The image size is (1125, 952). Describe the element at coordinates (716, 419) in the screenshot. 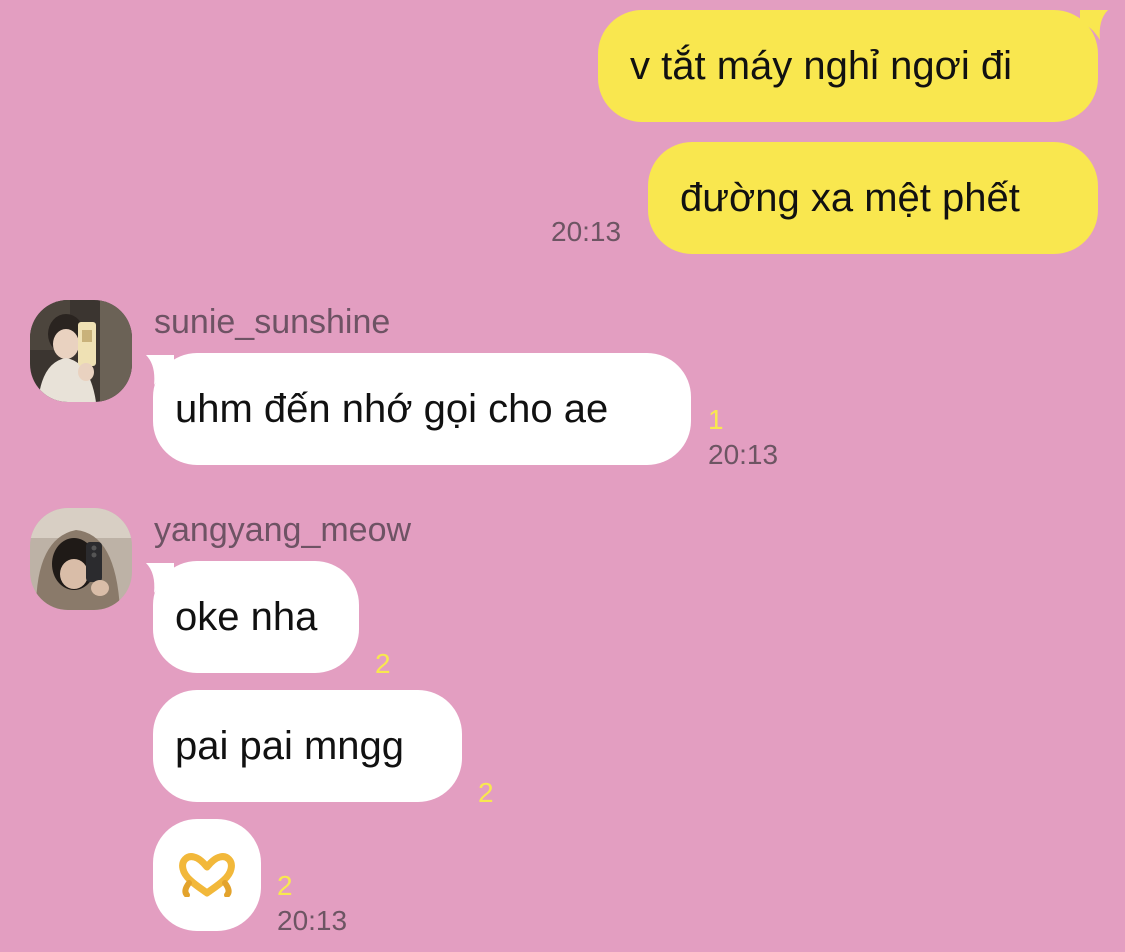

I see `unread-count: 1` at that location.